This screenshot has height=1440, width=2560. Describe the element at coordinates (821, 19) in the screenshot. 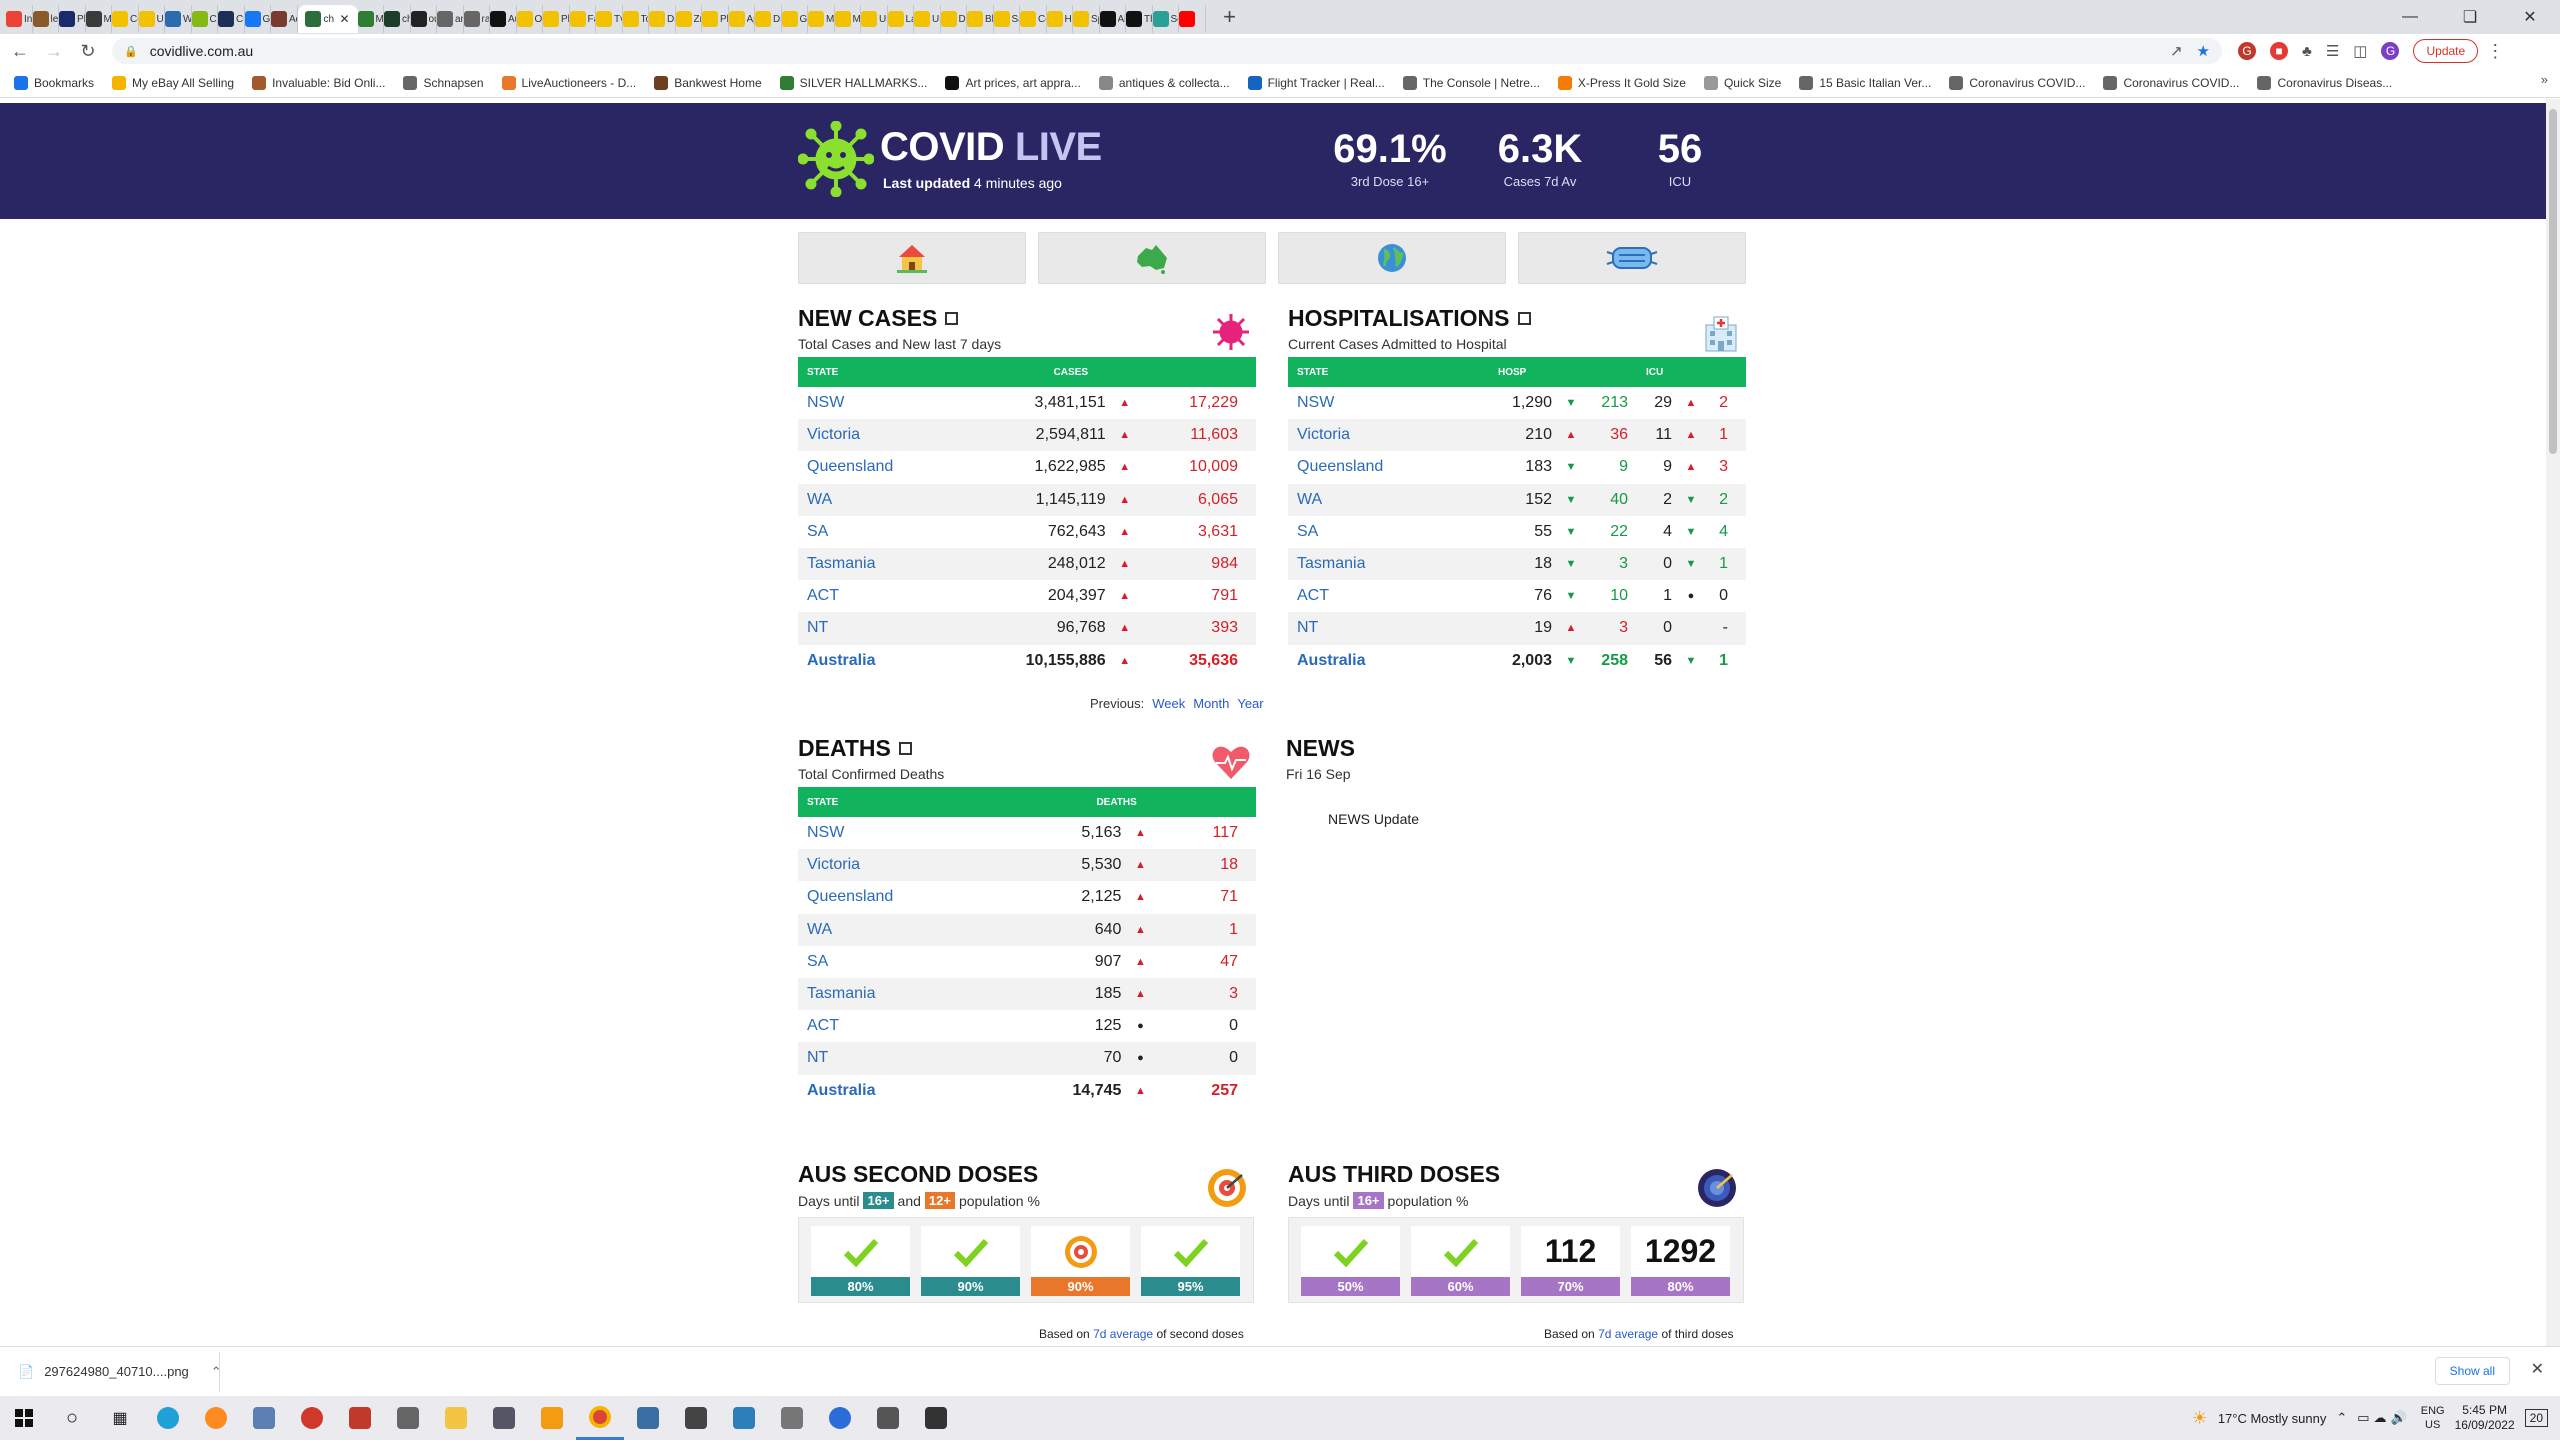

I see `browser-tab: M` at that location.